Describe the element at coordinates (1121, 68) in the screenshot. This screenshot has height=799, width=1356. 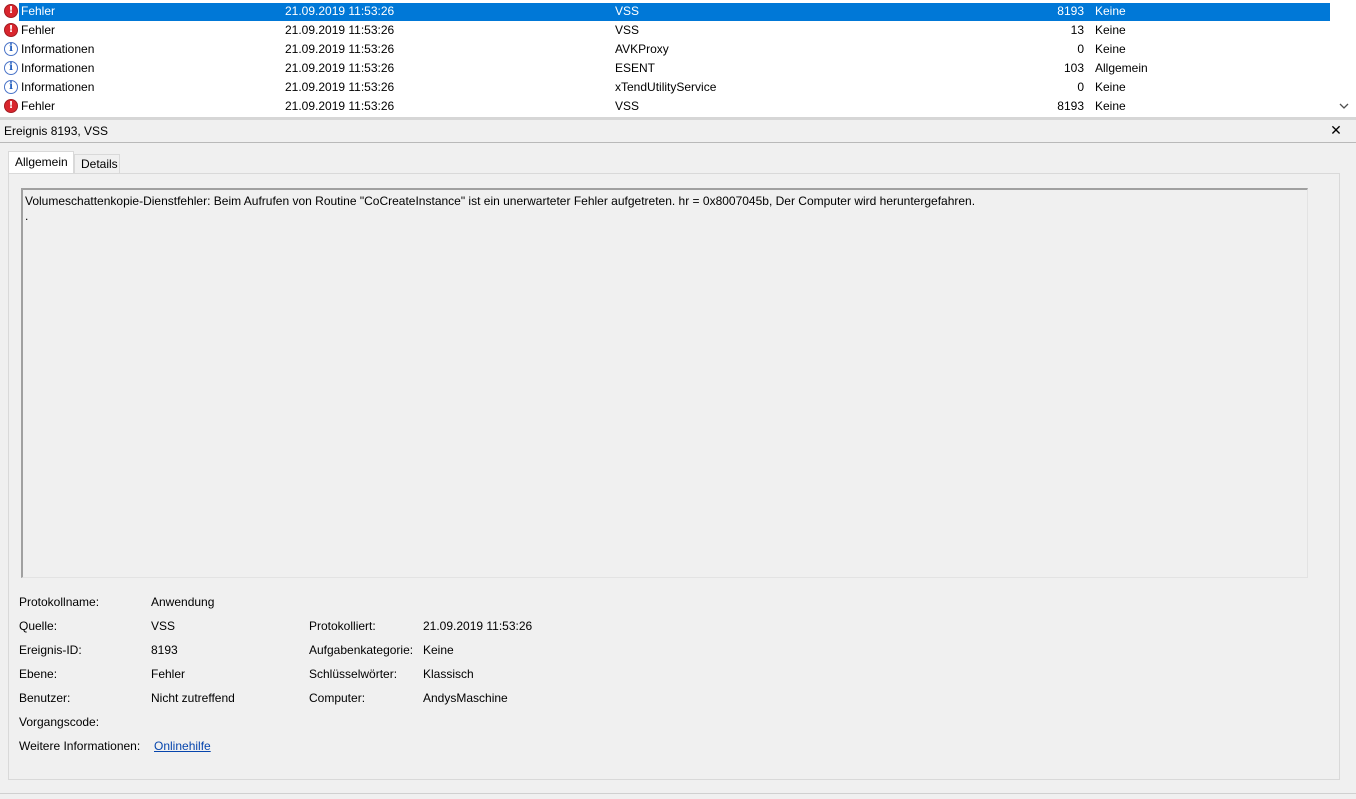
I see `event-category: Allgemein` at that location.